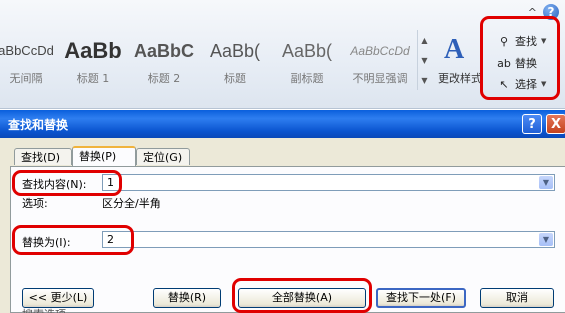 The width and height of the screenshot is (565, 313). Describe the element at coordinates (163, 156) in the screenshot. I see `tab-goto: 定位(G)` at that location.